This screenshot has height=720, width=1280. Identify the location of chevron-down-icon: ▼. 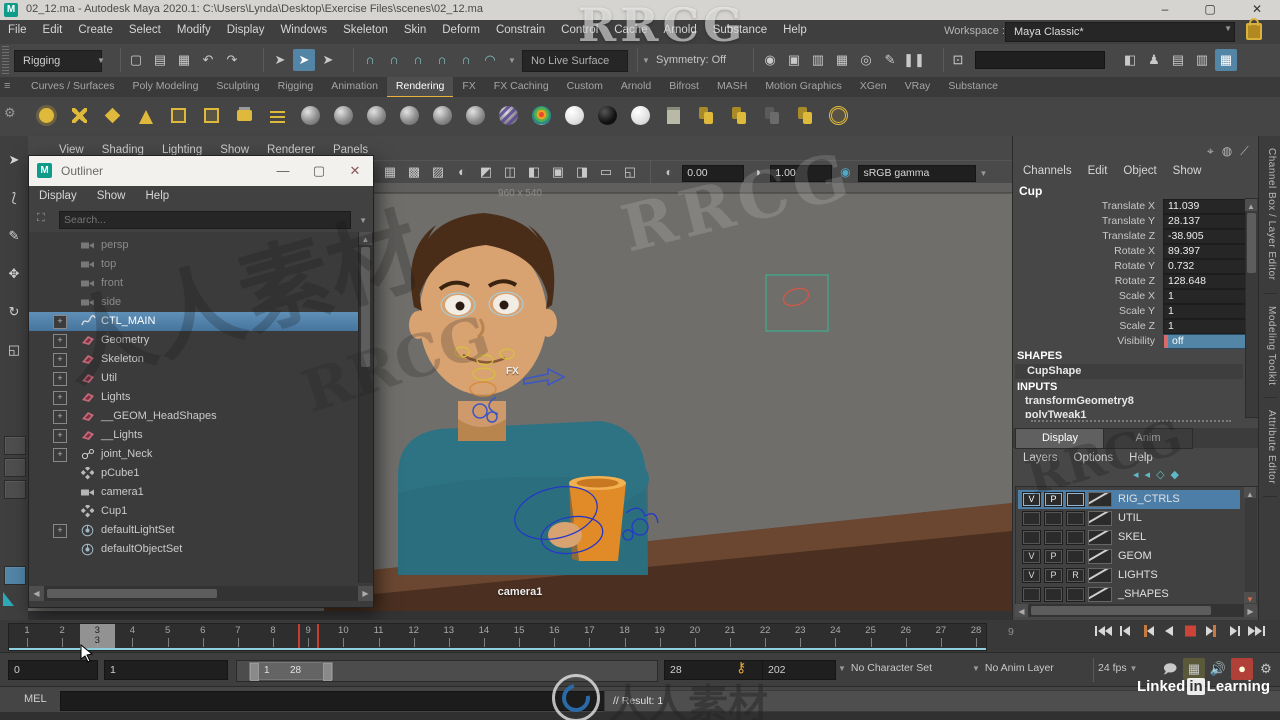
(646, 60).